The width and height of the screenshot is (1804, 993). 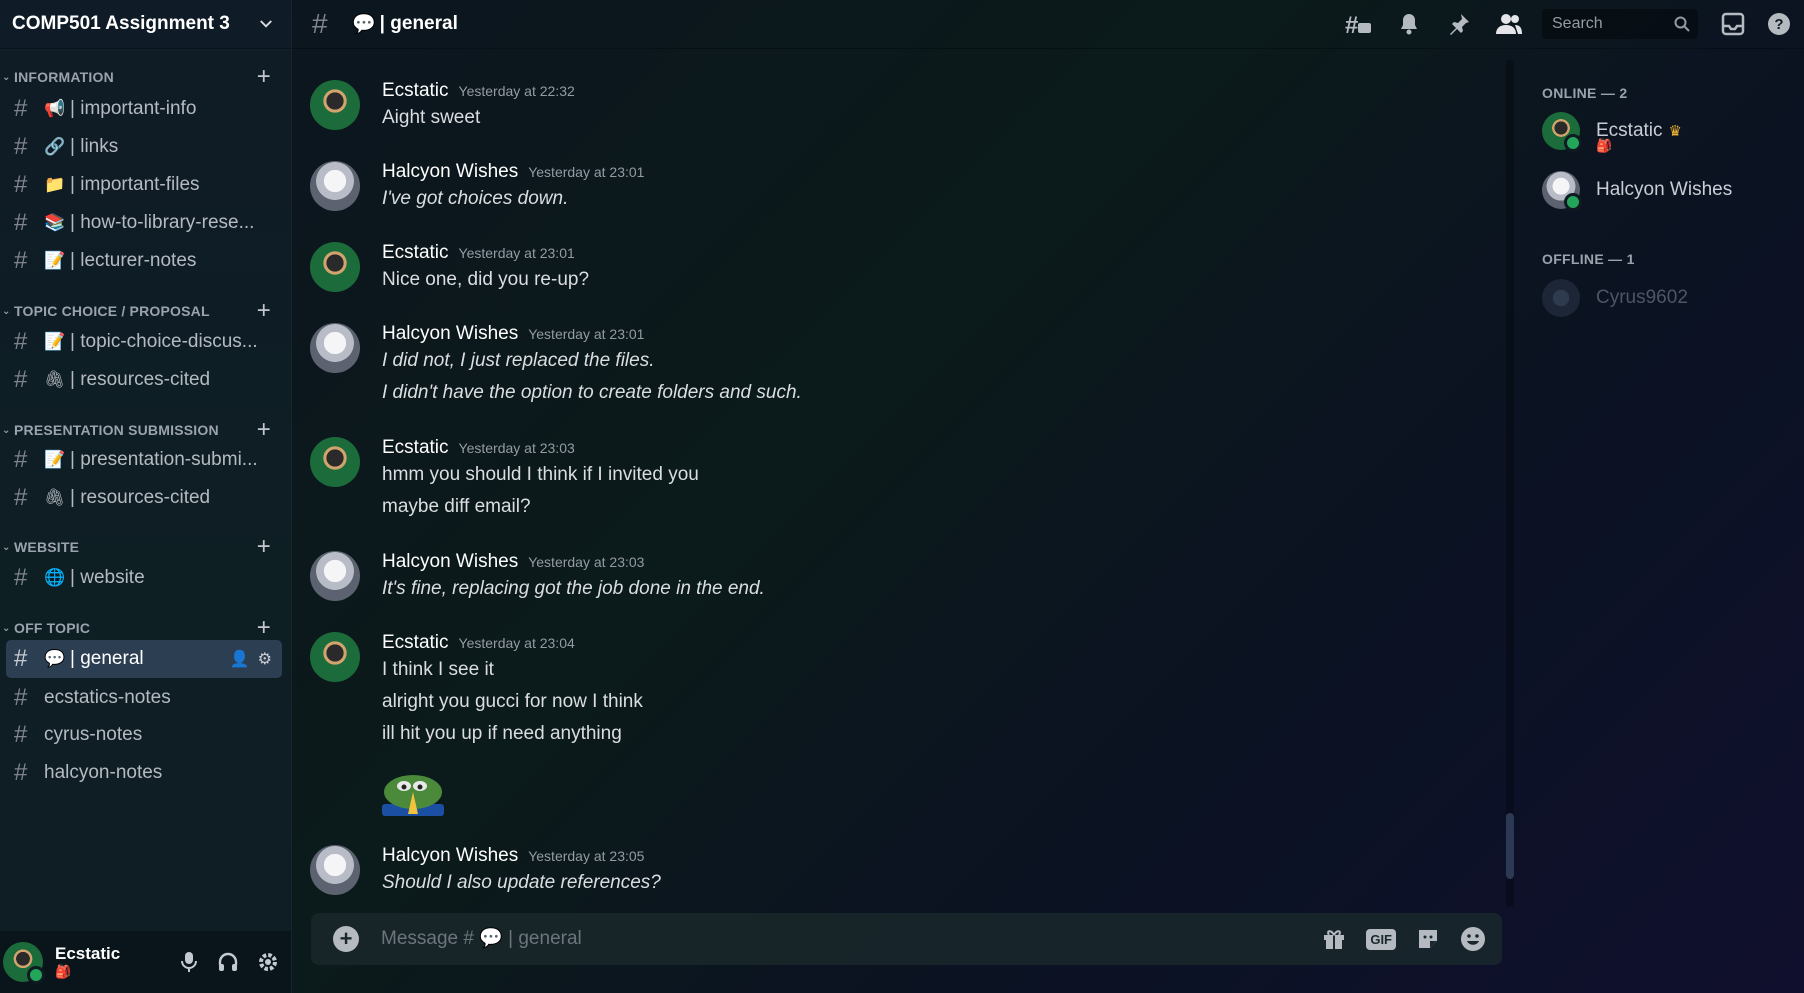 What do you see at coordinates (140, 379) in the screenshot?
I see `channel-label: | resources-cited` at bounding box center [140, 379].